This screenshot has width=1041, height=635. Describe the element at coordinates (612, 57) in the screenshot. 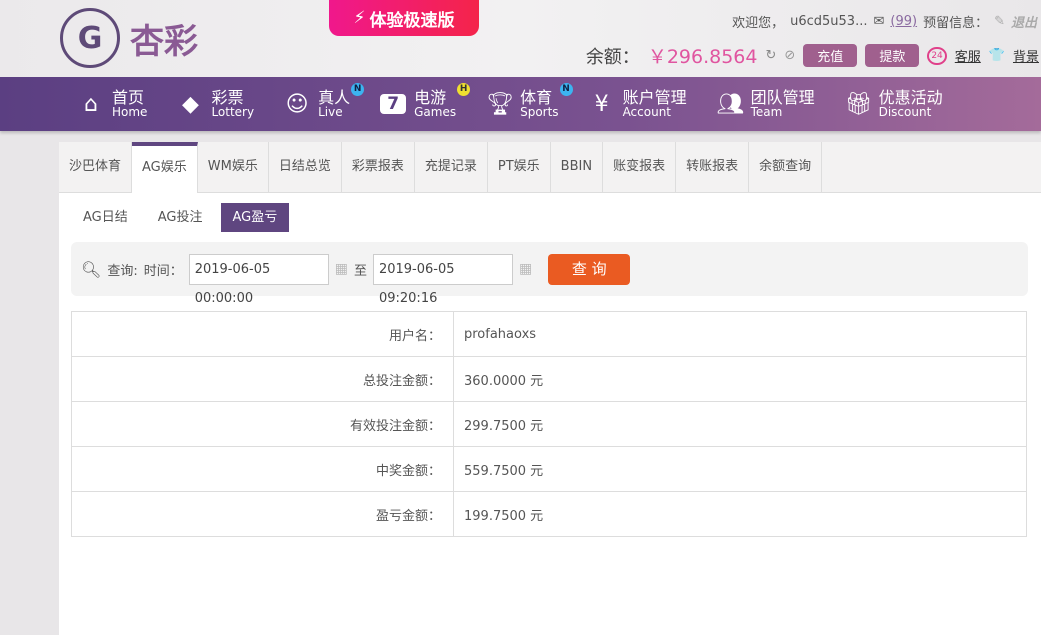

I see `balance-label: 余额：` at that location.